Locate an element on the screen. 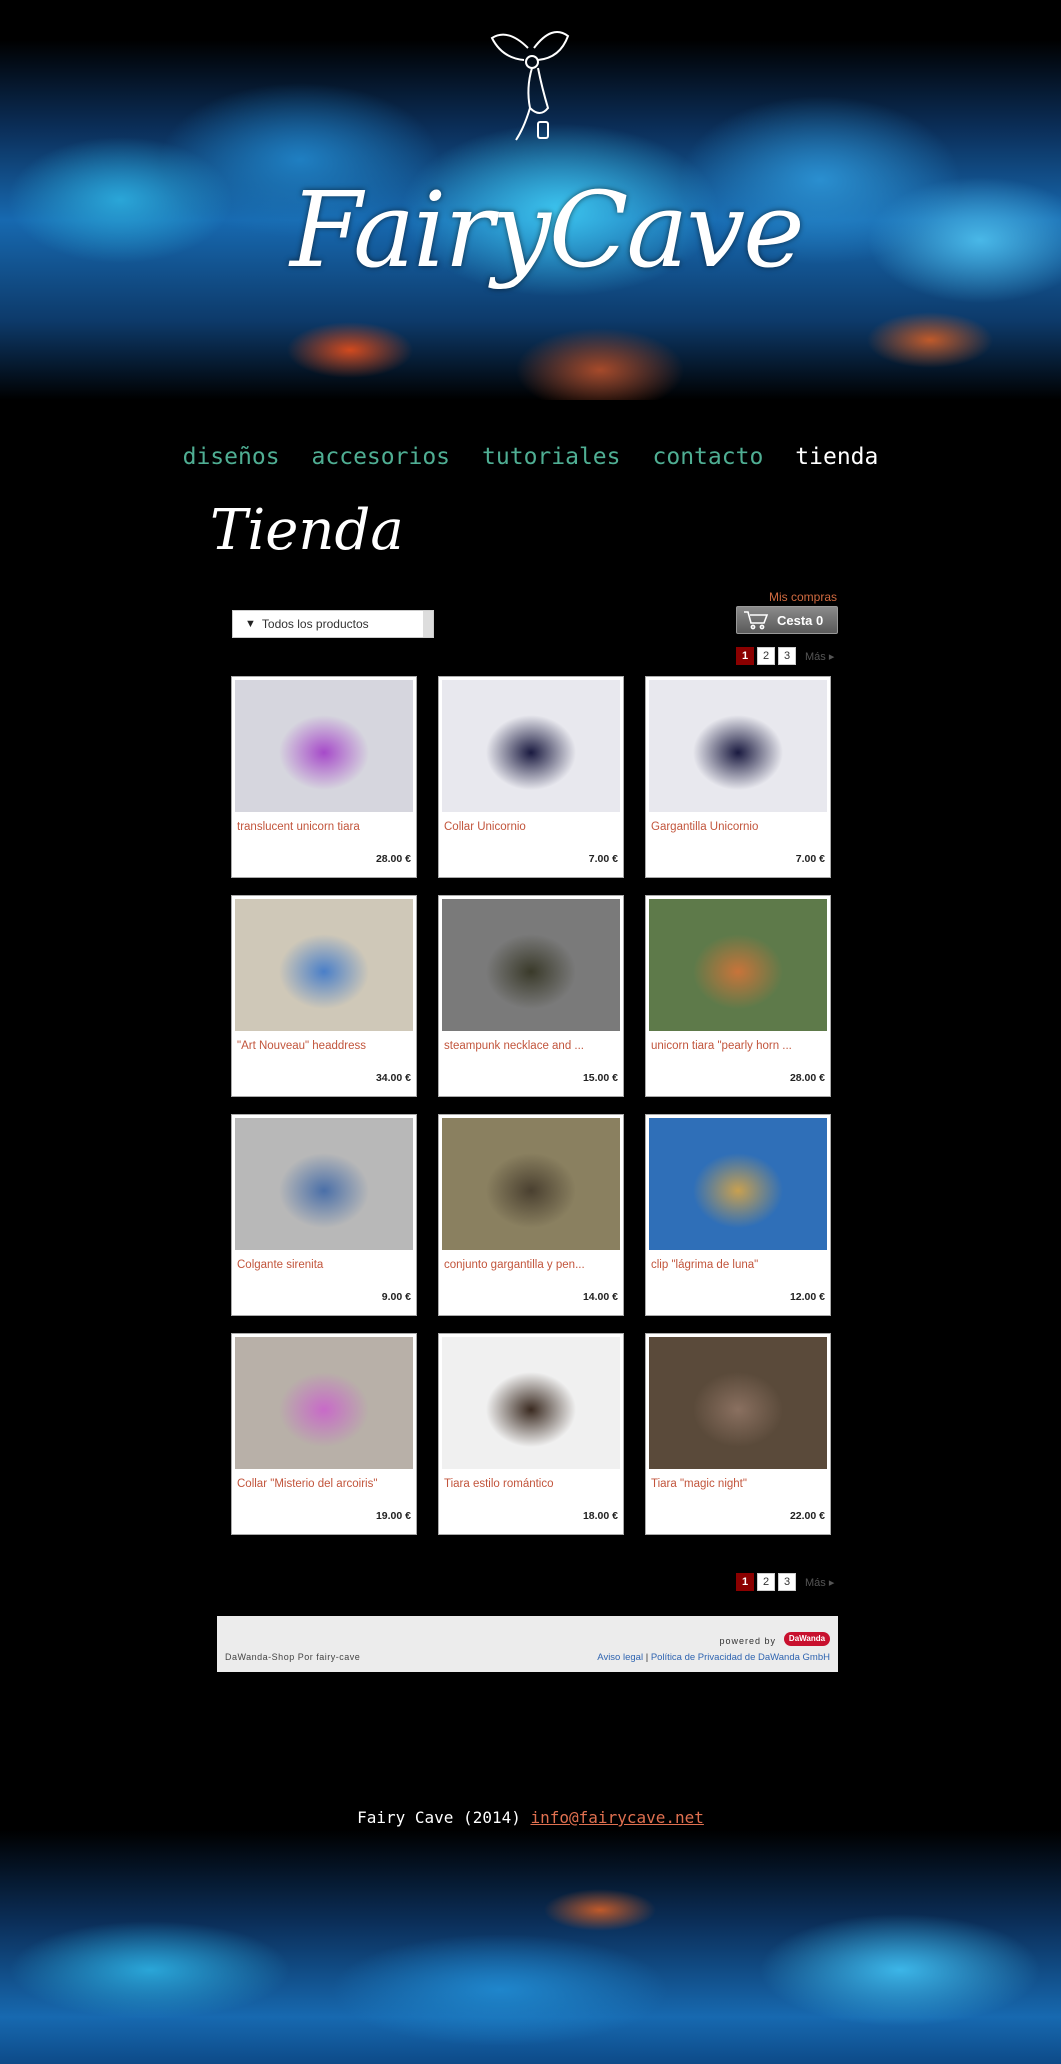  product-title: translucent unicorn tiara is located at coordinates (298, 827).